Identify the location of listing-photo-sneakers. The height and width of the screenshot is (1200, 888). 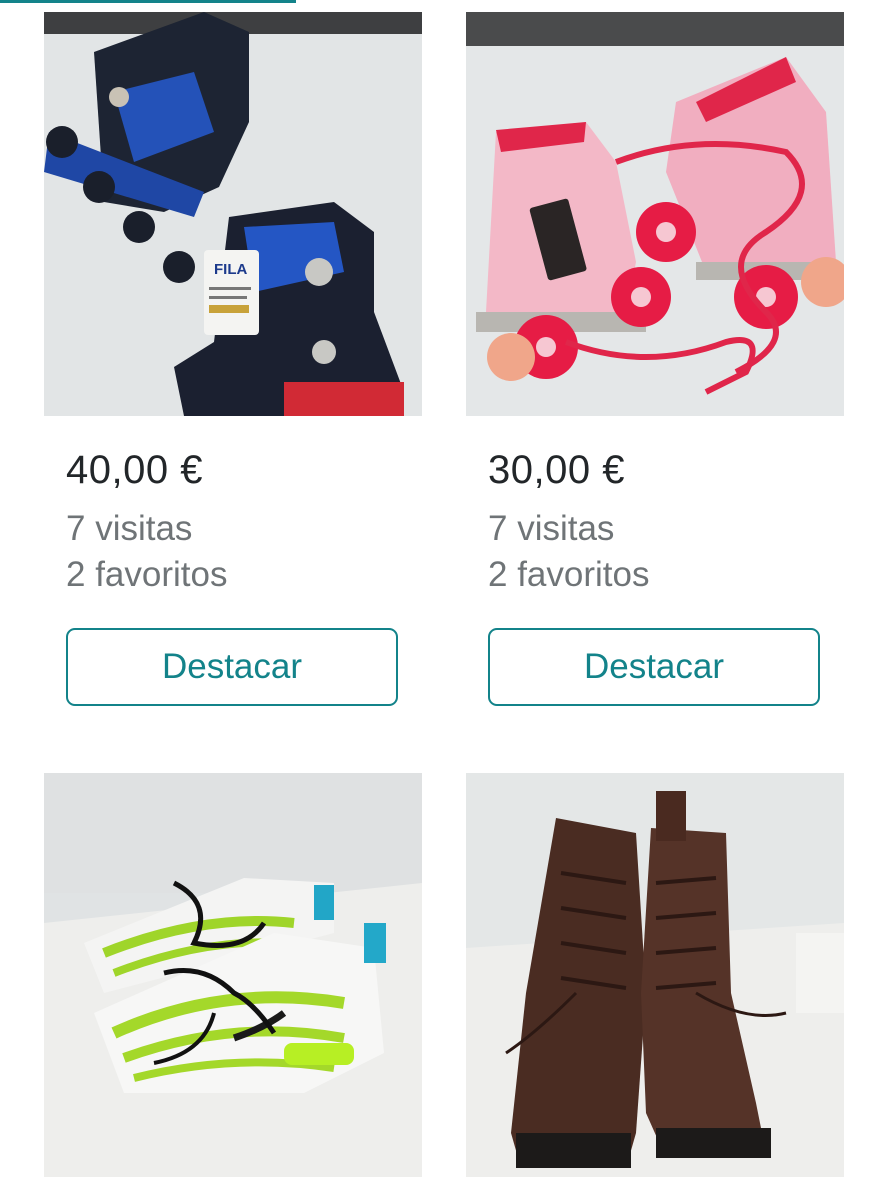
(233, 975).